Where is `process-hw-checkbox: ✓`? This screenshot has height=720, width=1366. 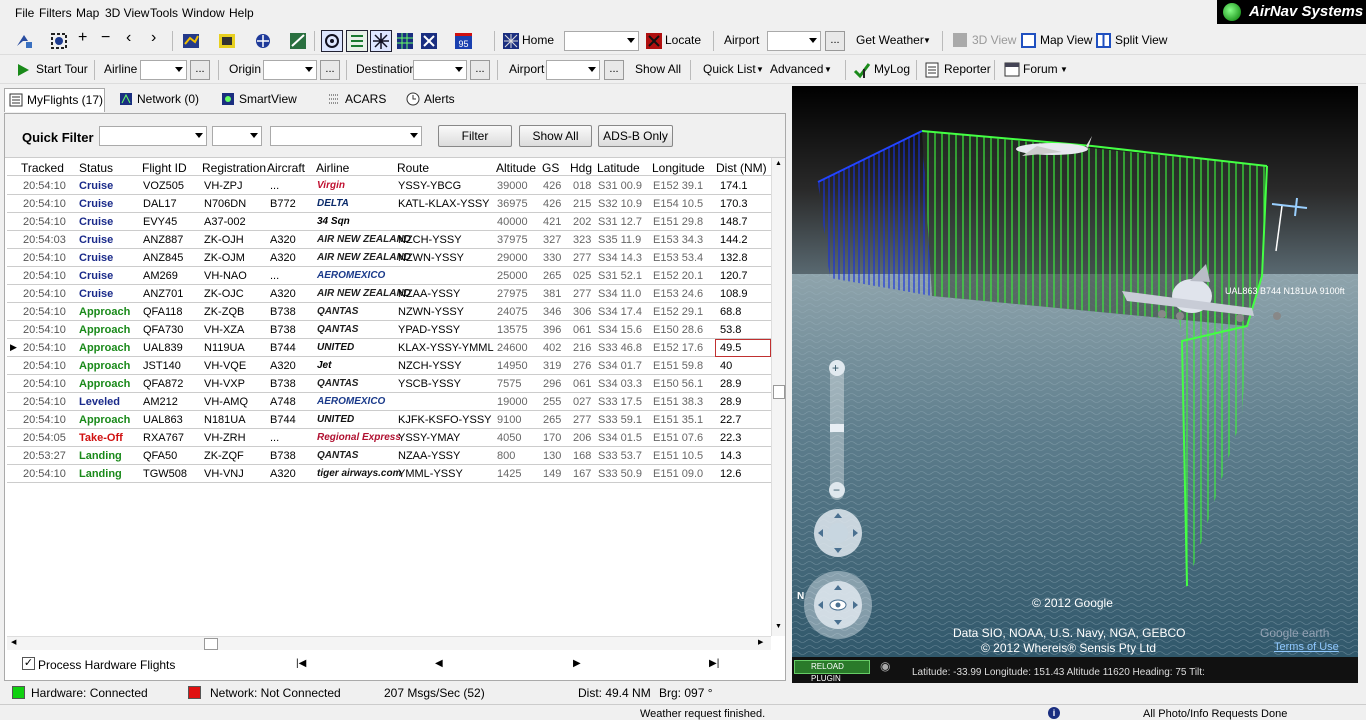
process-hw-checkbox: ✓ is located at coordinates (28, 663).